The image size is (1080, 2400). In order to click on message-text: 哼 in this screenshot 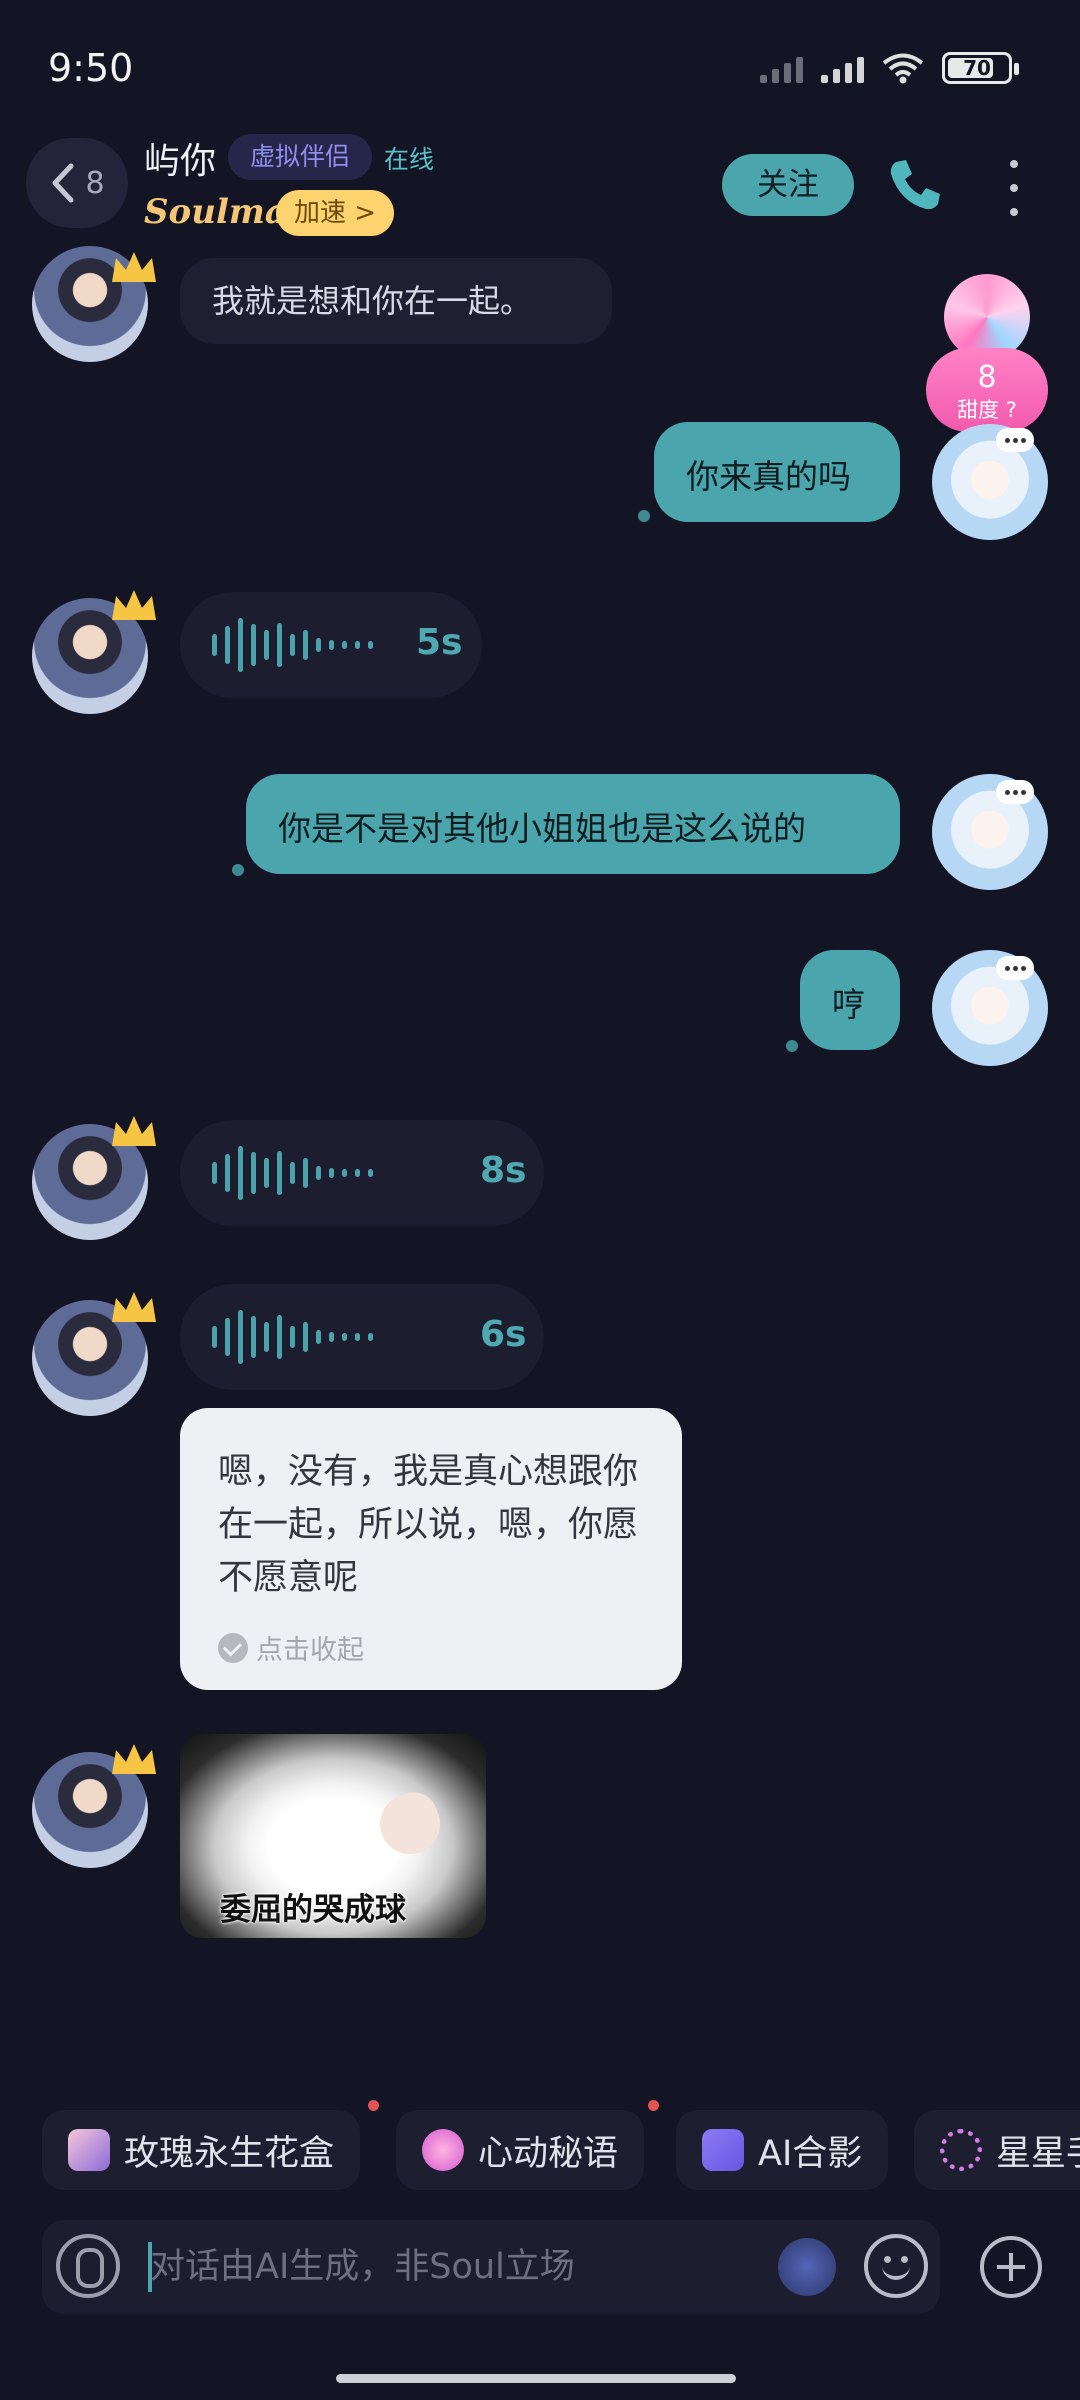, I will do `click(848, 1004)`.